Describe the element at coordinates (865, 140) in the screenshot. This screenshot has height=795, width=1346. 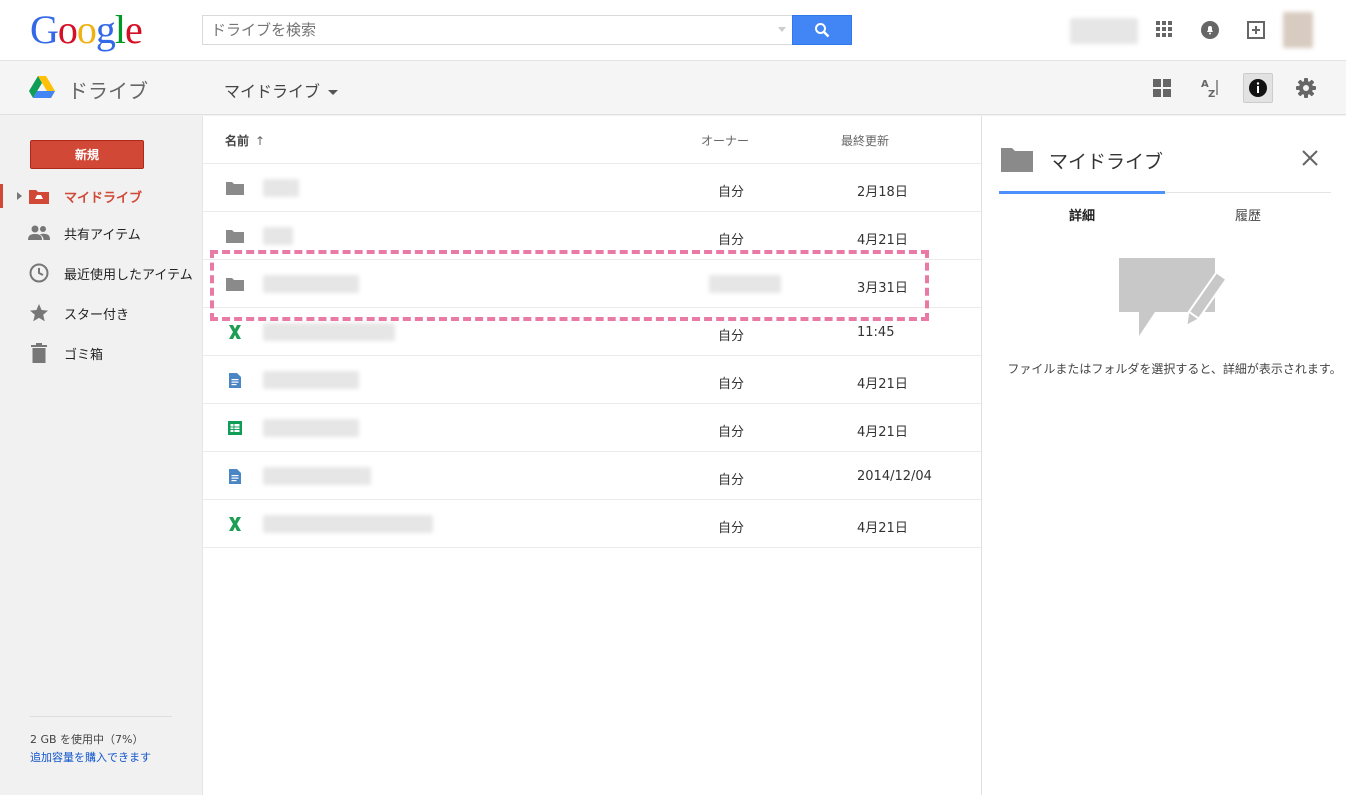
I see `column-header-modified: 最終更新` at that location.